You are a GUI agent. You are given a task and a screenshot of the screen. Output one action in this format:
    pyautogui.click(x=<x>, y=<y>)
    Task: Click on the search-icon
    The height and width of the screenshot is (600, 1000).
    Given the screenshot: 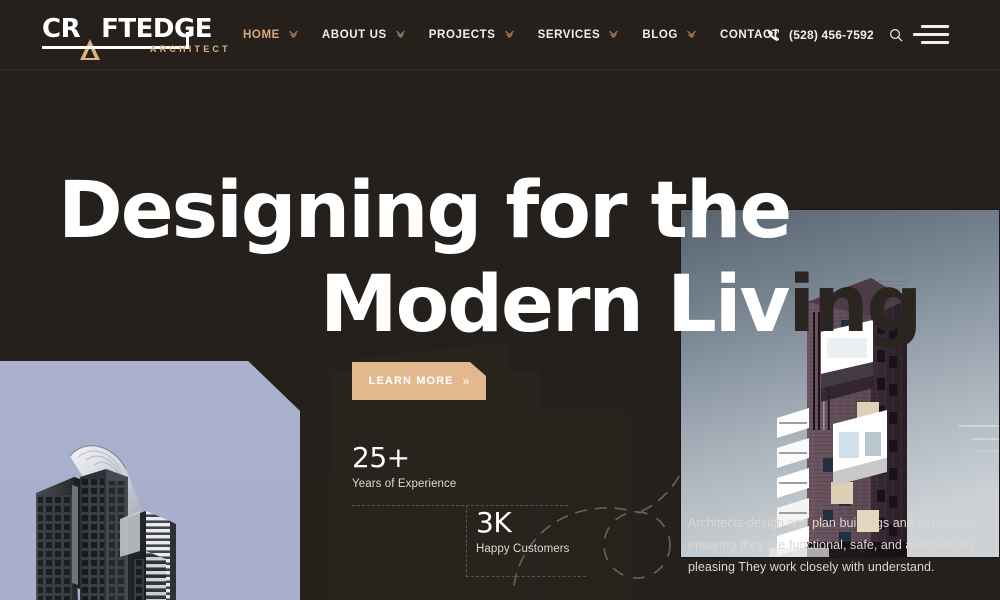 What is the action you would take?
    pyautogui.click(x=896, y=35)
    